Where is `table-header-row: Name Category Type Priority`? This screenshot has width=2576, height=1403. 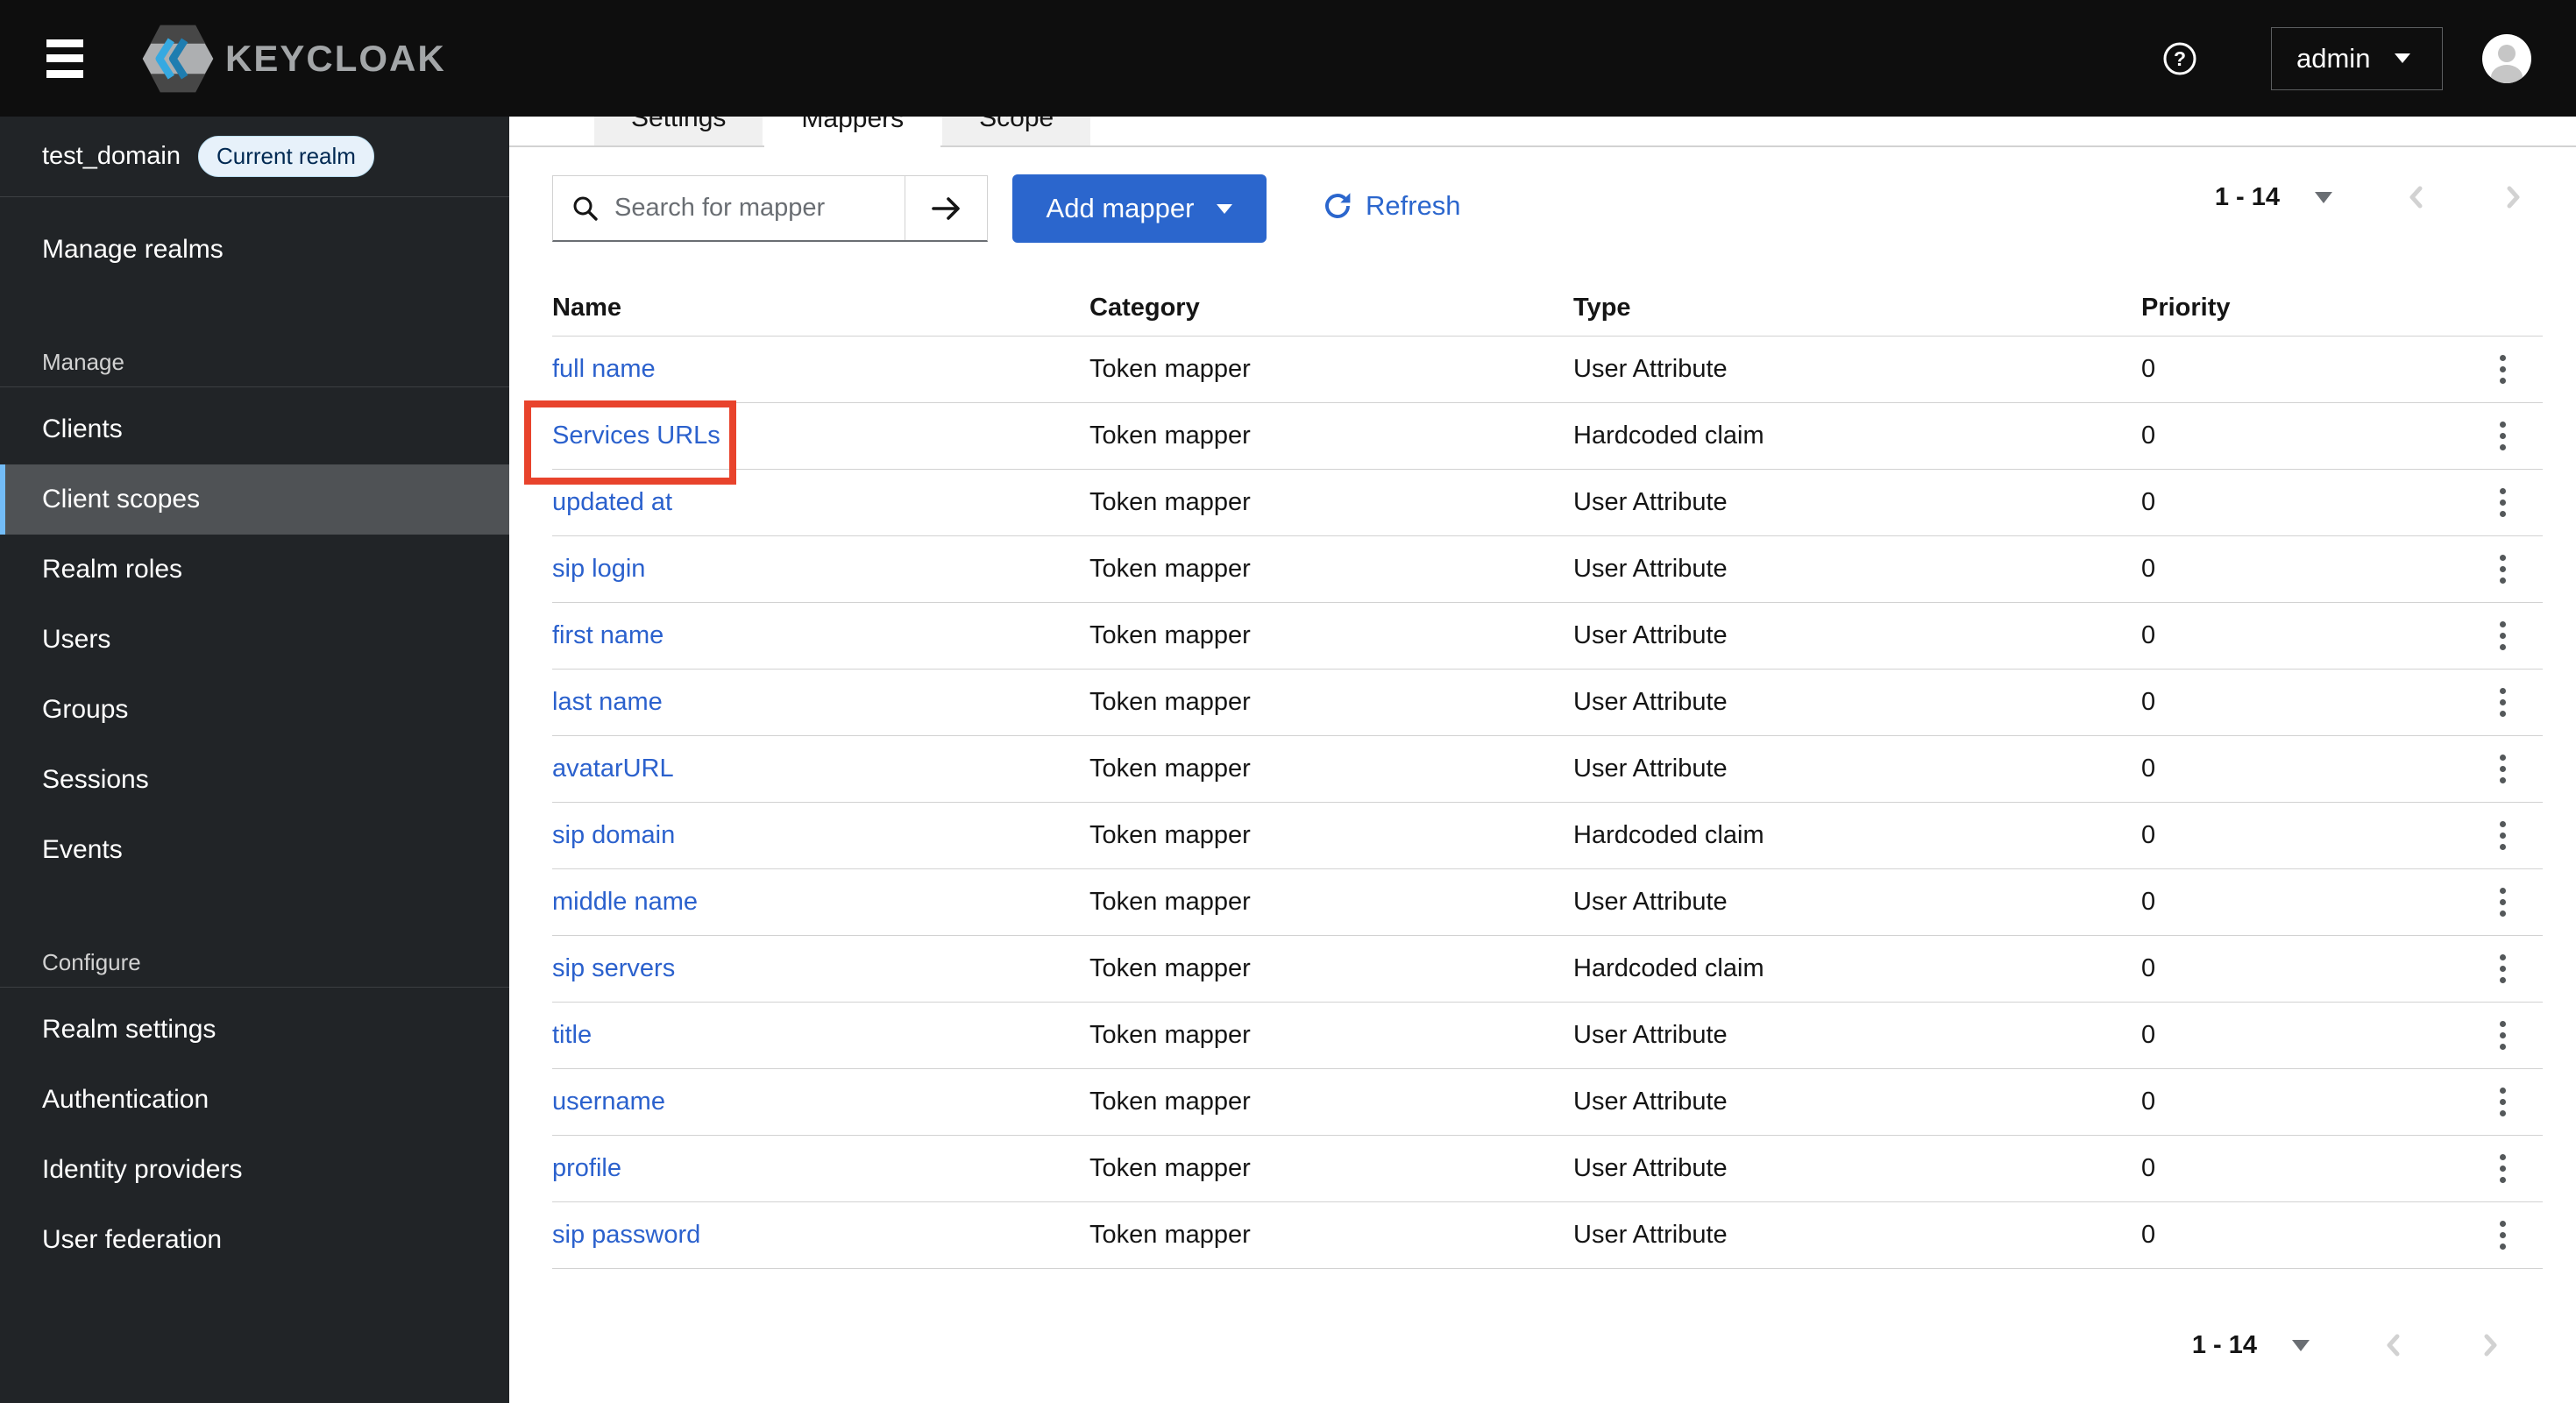 table-header-row: Name Category Type Priority is located at coordinates (1547, 308).